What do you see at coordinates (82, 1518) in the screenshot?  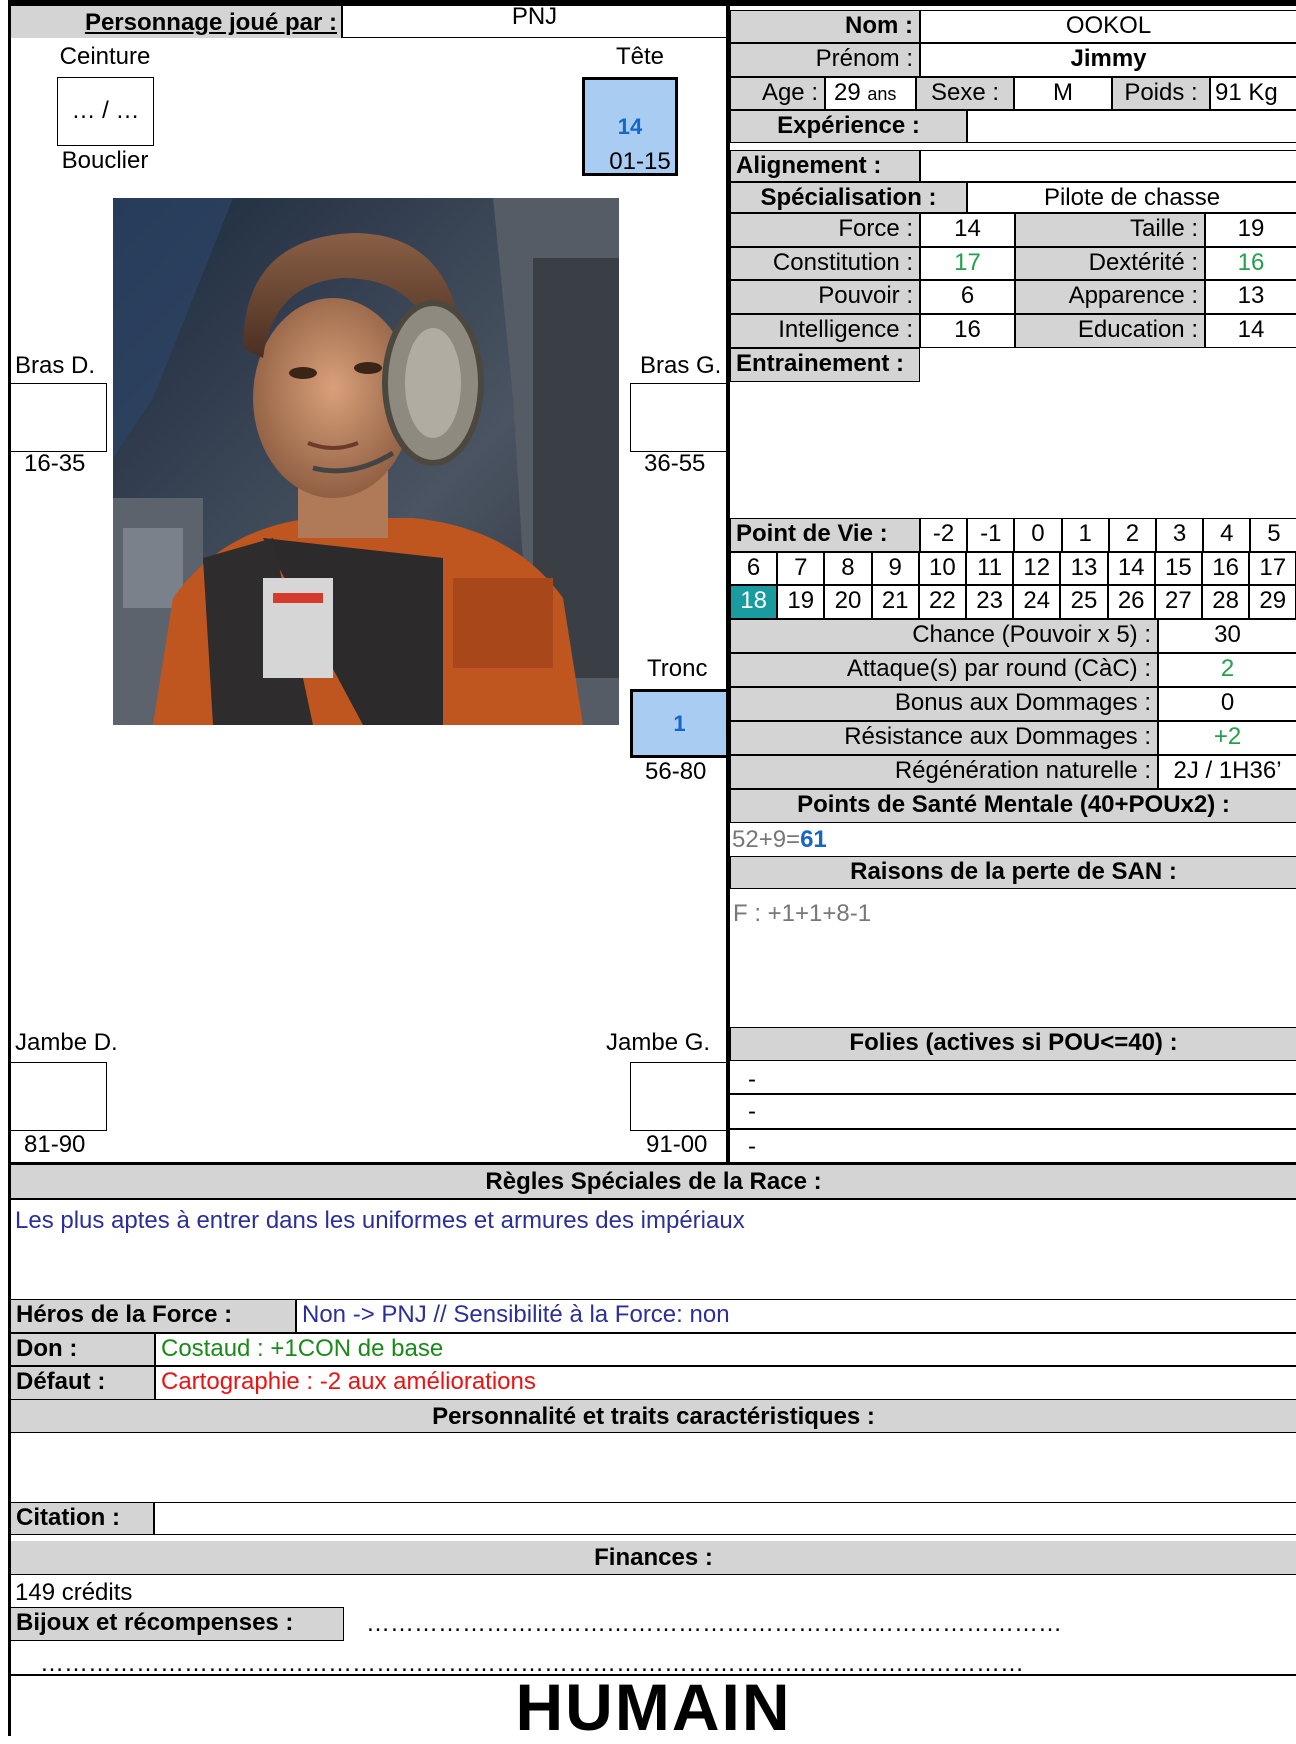 I see `quote-label: Citation :` at bounding box center [82, 1518].